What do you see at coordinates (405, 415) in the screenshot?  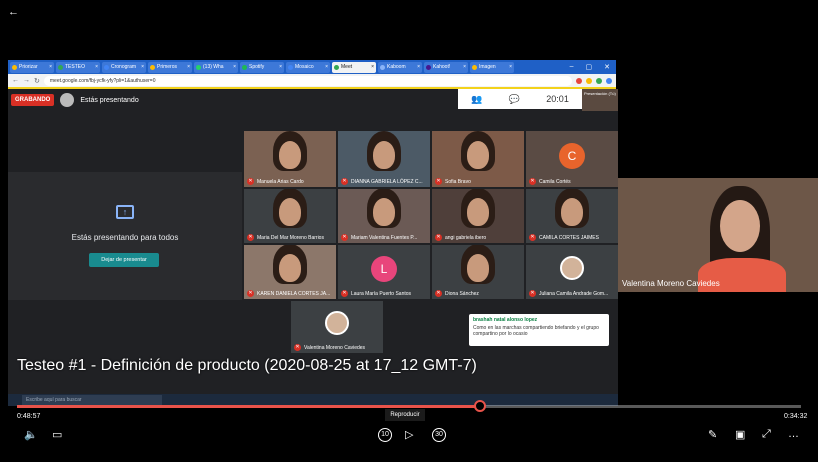 I see `play-tooltip: Reproducir` at bounding box center [405, 415].